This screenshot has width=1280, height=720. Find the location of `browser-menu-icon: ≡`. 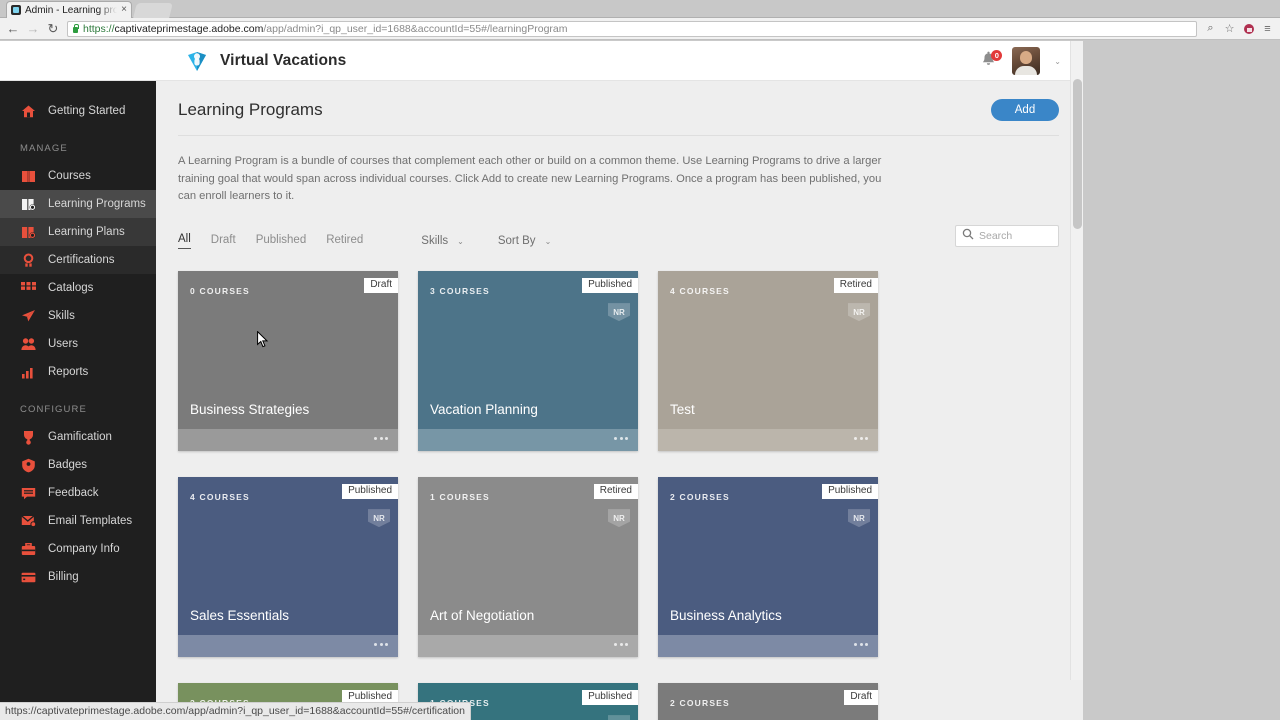

browser-menu-icon: ≡ is located at coordinates (1267, 28).